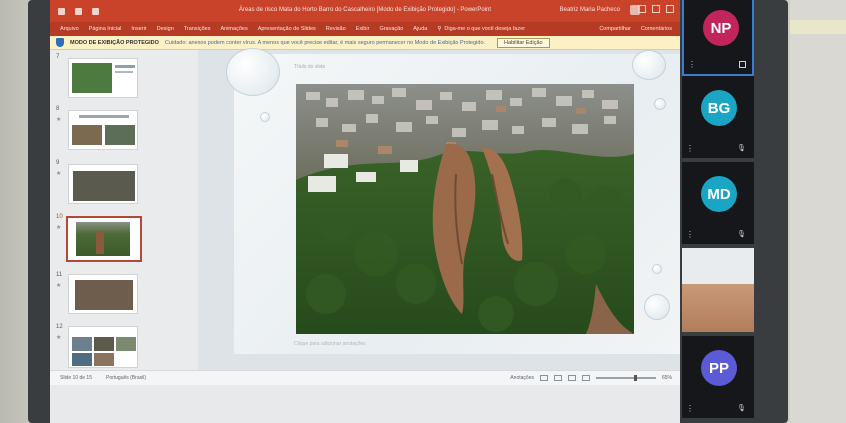  I want to click on thumb-number: 11, so click(59, 275).